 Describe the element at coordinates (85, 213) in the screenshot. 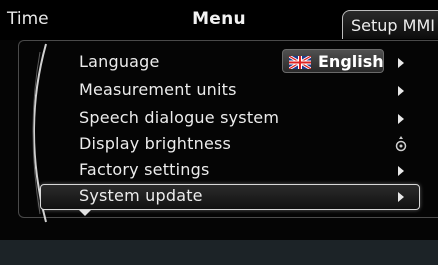

I see `scroll-down-icon` at that location.